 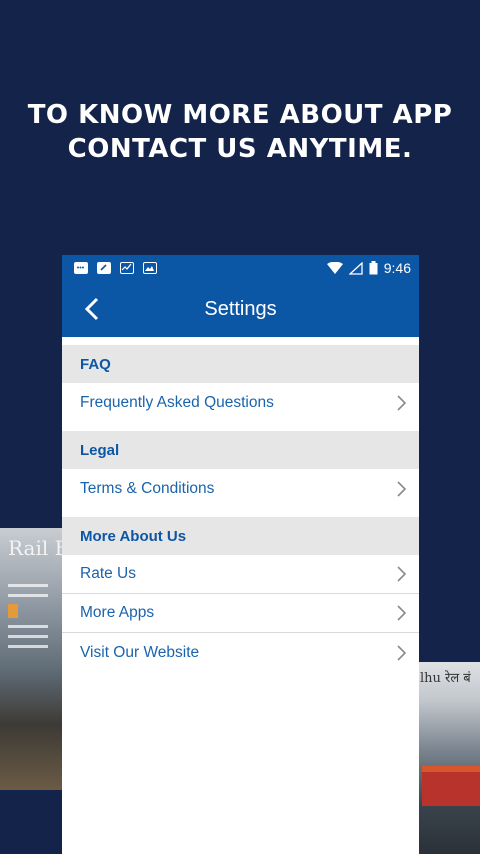 What do you see at coordinates (240, 364) in the screenshot?
I see `section-header-faq: FAQ` at bounding box center [240, 364].